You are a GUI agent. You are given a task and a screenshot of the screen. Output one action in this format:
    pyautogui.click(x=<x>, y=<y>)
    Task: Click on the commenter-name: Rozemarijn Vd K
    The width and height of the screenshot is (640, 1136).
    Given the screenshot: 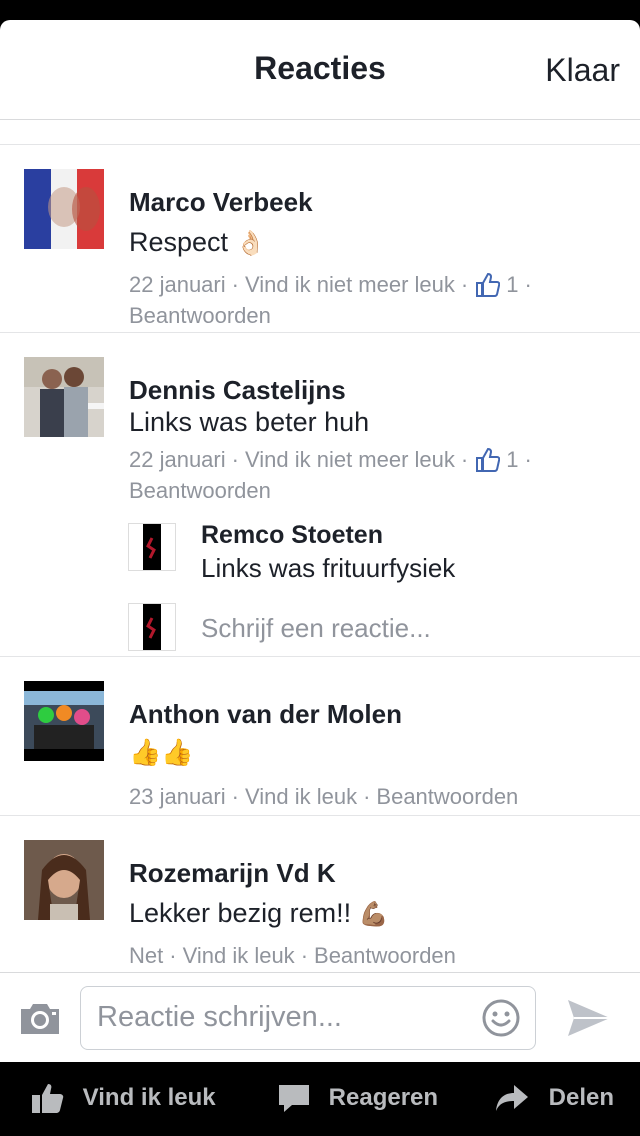 What is the action you would take?
    pyautogui.click(x=232, y=873)
    